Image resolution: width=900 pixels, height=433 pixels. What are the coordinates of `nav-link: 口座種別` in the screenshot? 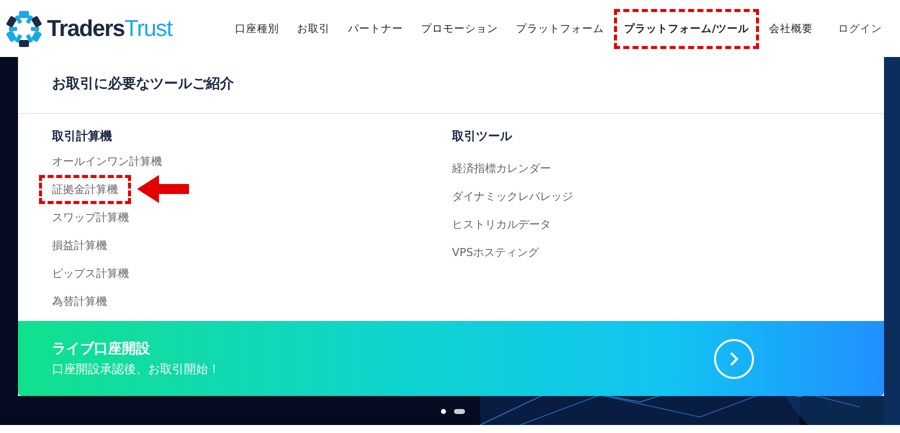 It's located at (257, 28).